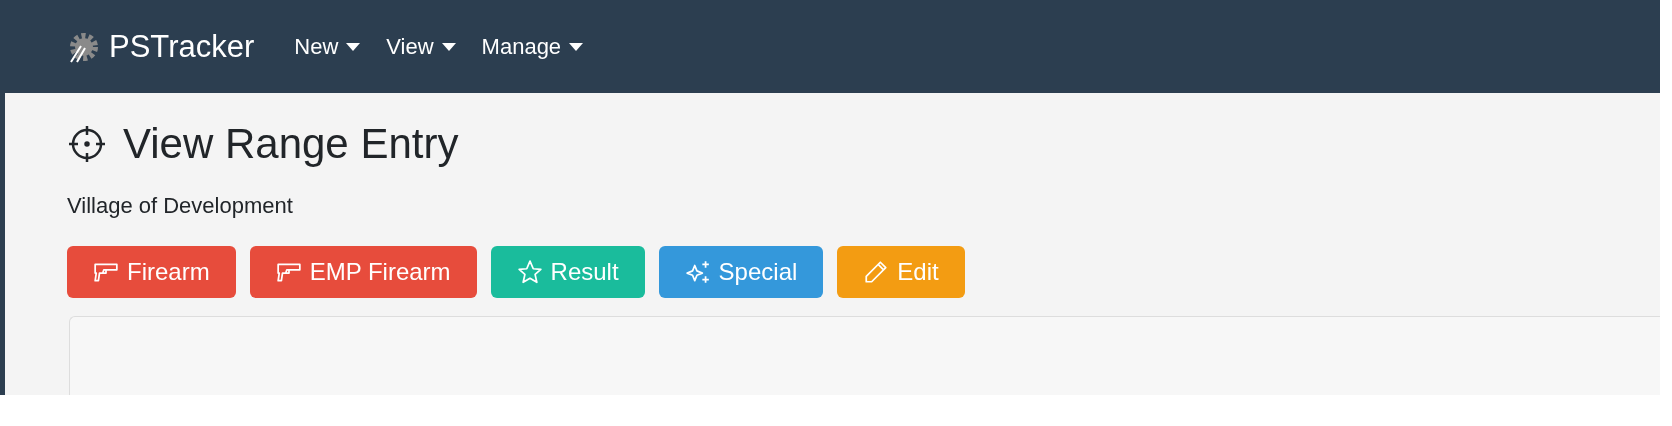  Describe the element at coordinates (567, 272) in the screenshot. I see `action-button: Result` at that location.